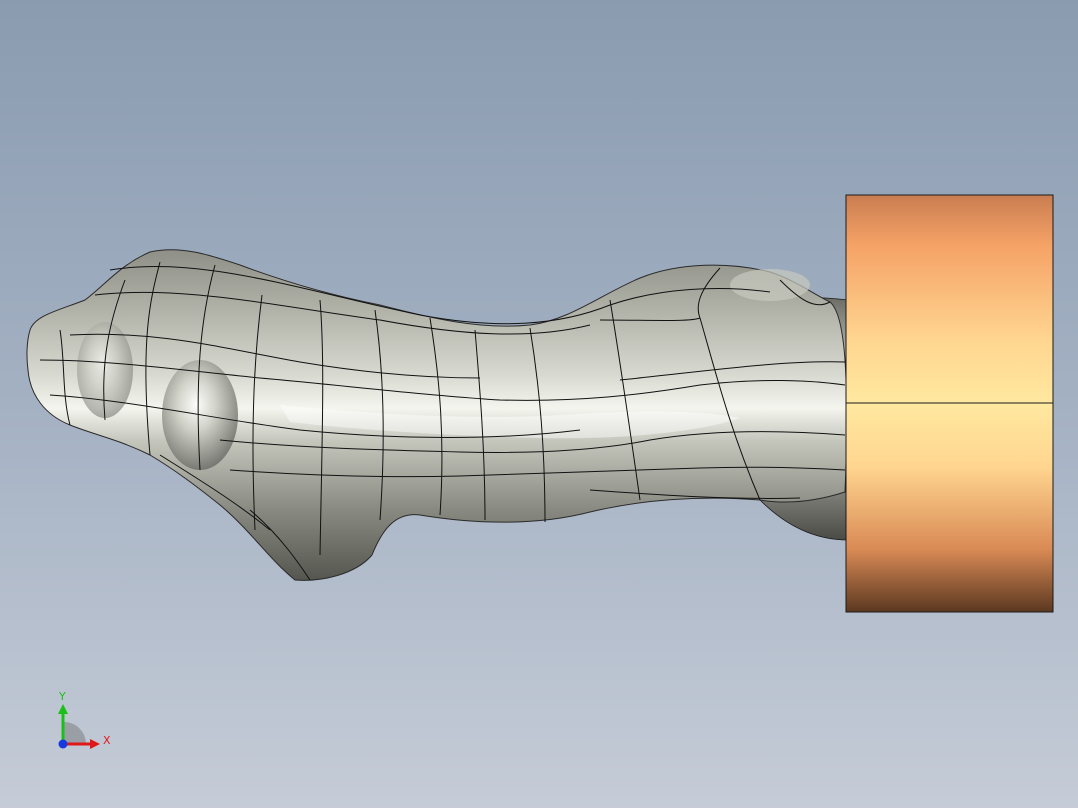 The width and height of the screenshot is (1078, 808). I want to click on orientation-triad: Y X, so click(83, 719).